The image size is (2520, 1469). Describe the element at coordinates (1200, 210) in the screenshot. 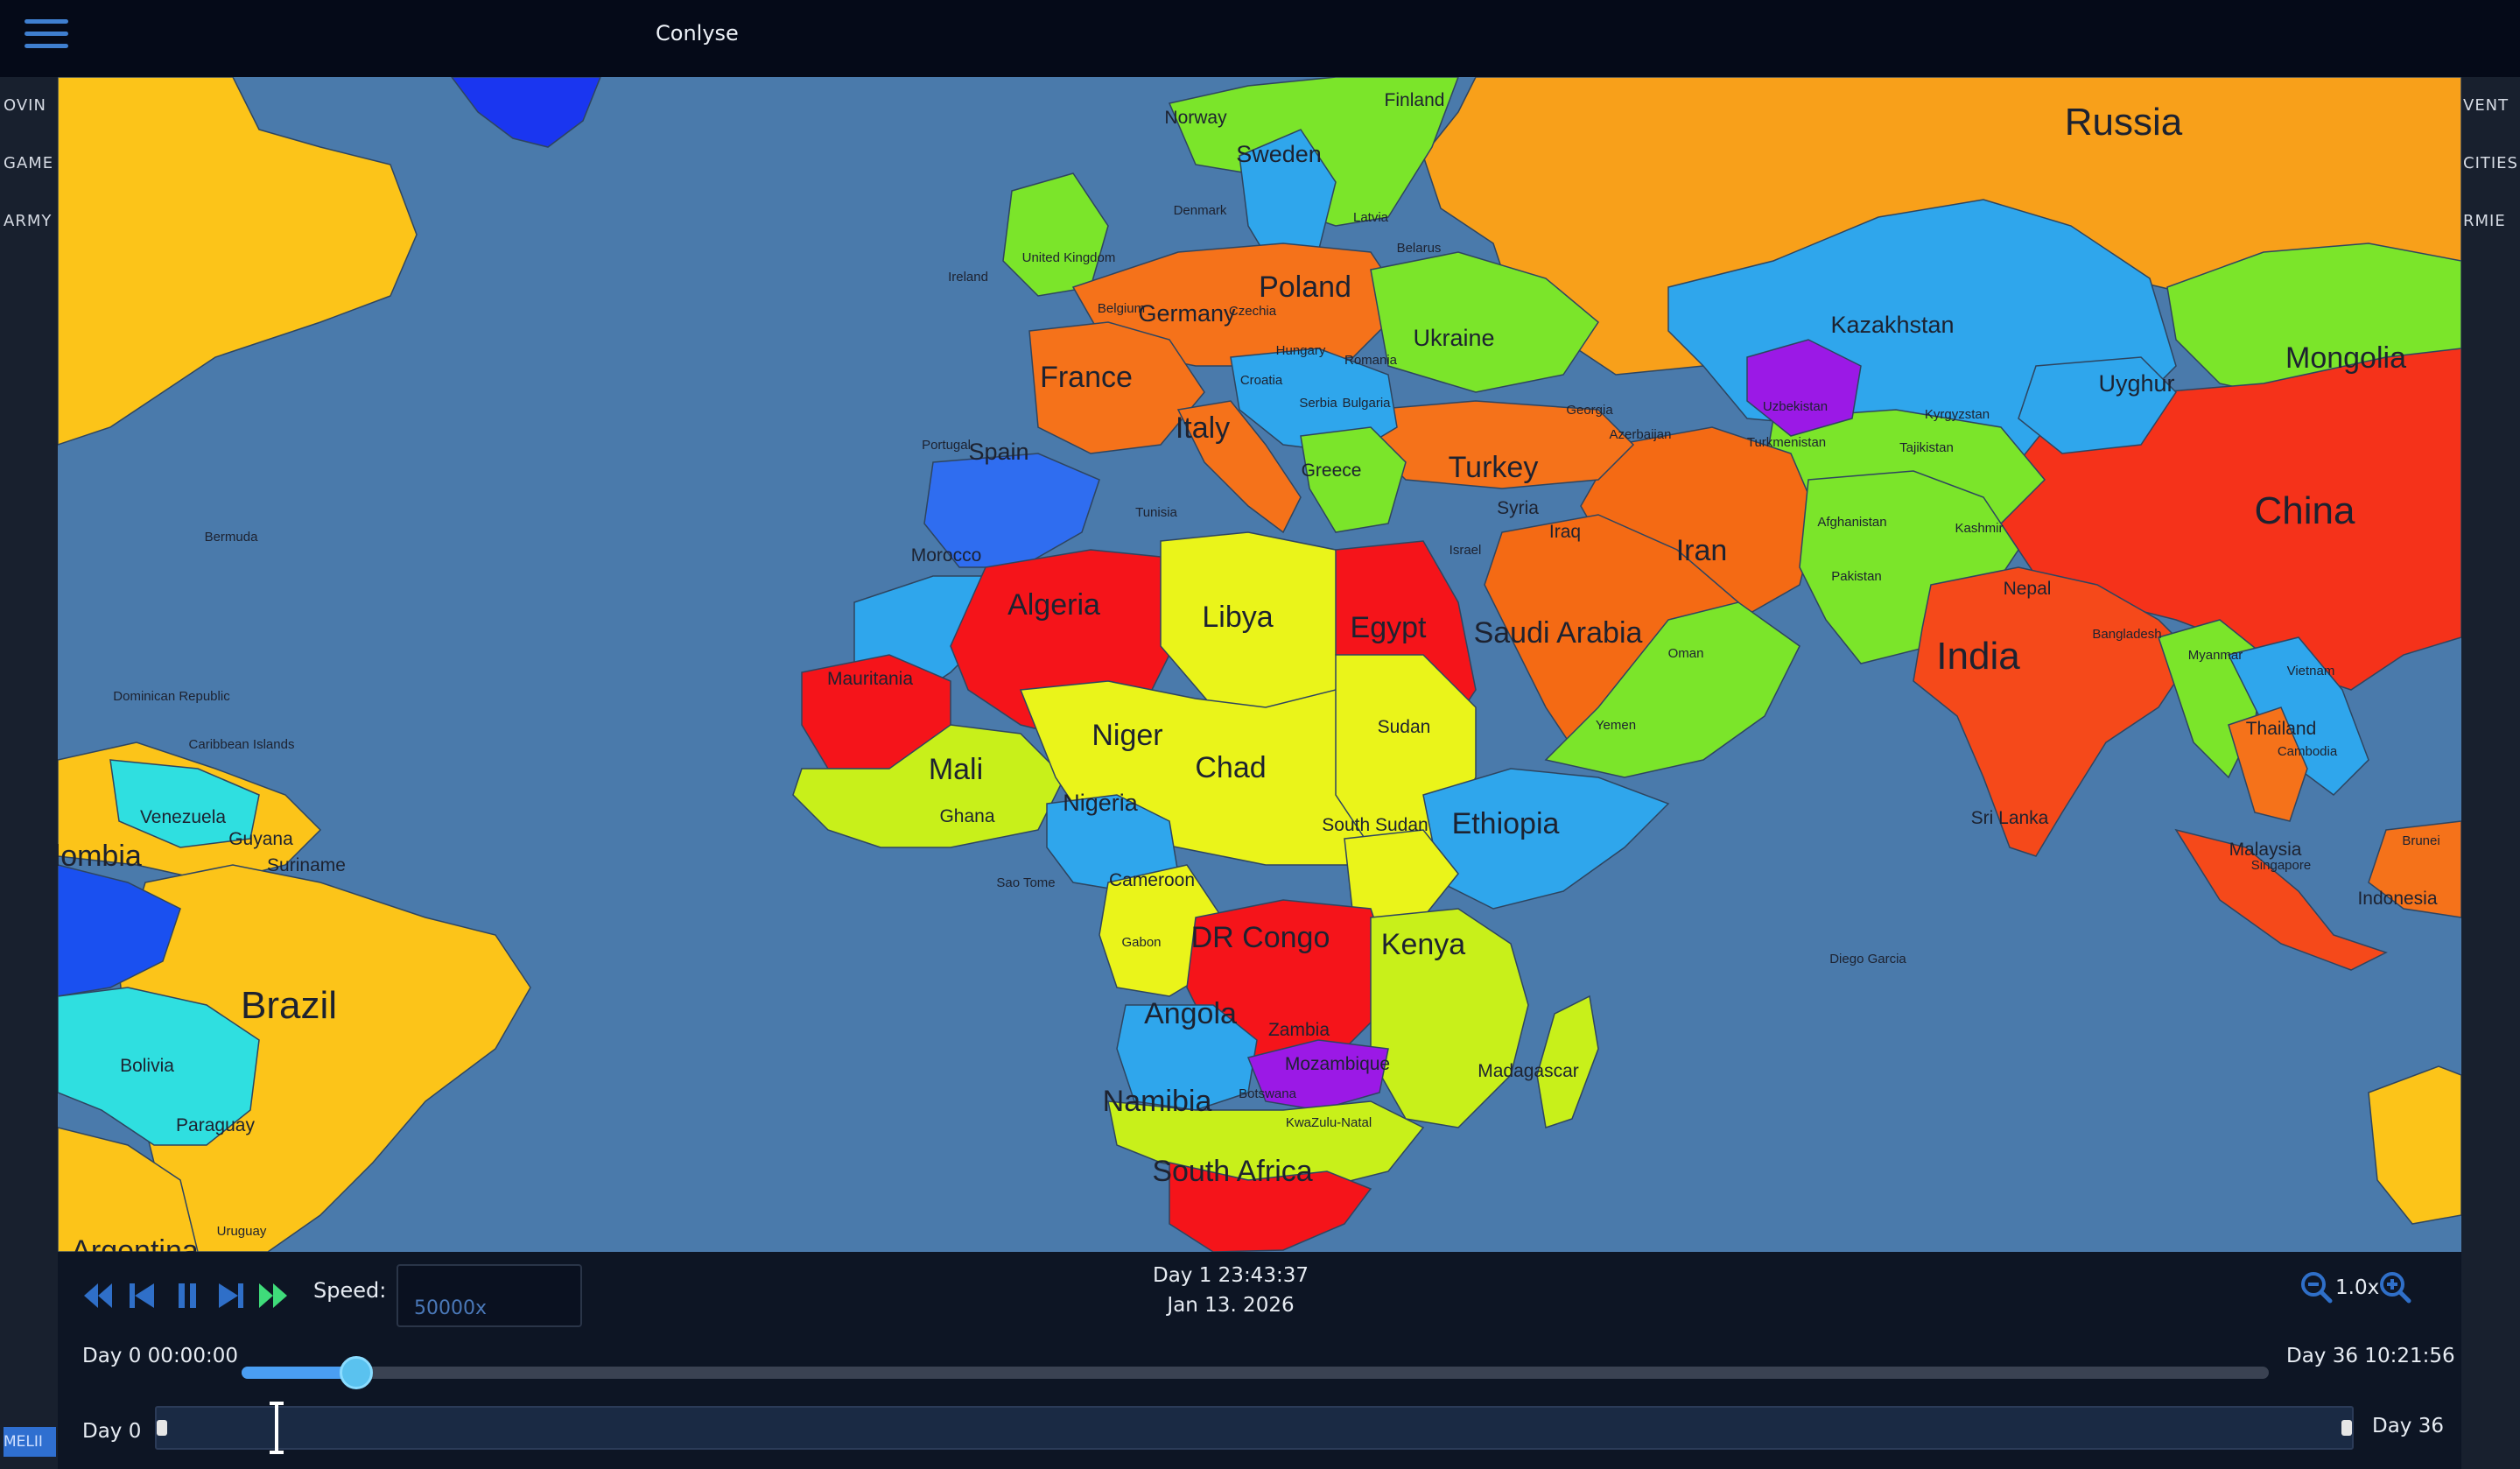

I see `map-label-denmark: Denmark` at that location.